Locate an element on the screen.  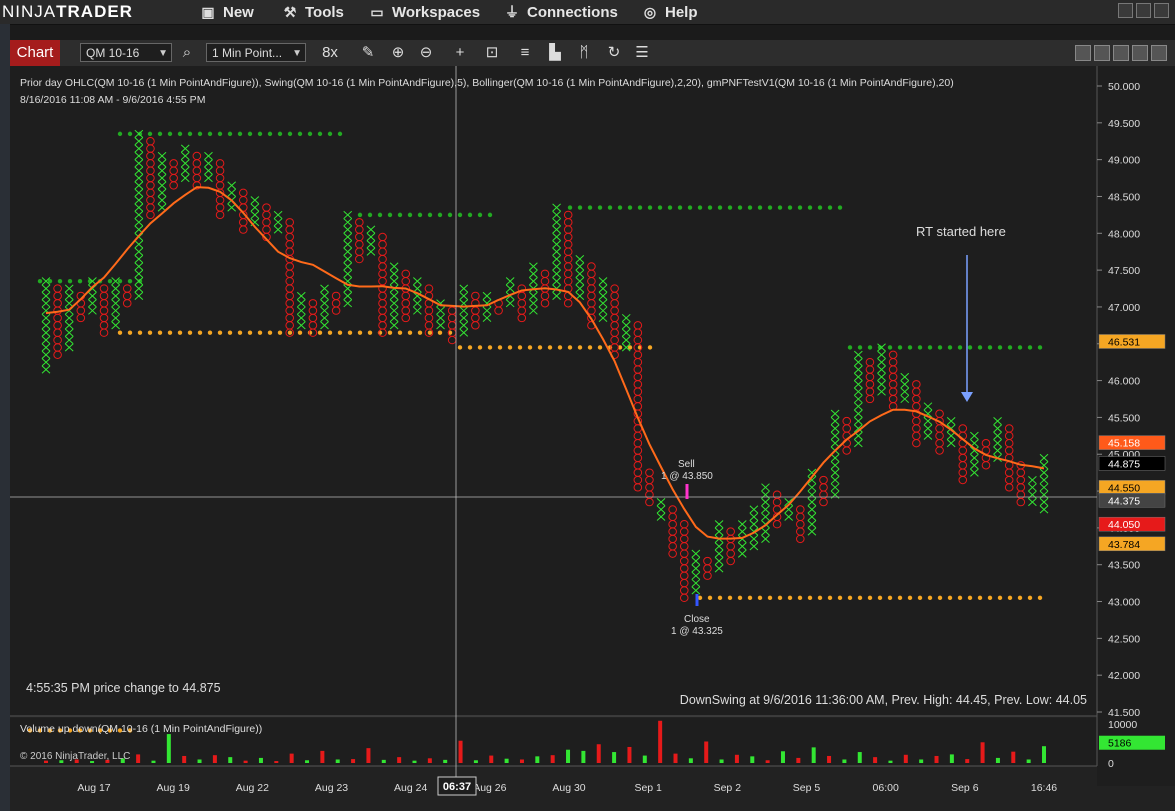
chart-maximize-button is located at coordinates (1140, 53).